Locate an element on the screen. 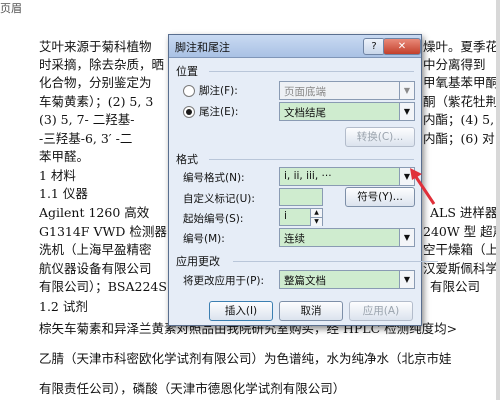 Image resolution: width=500 pixels, height=400 pixels. doc-line: 有限责任公司），磷酸（天津市德恩化学试剂有限公司） is located at coordinates (192, 388).